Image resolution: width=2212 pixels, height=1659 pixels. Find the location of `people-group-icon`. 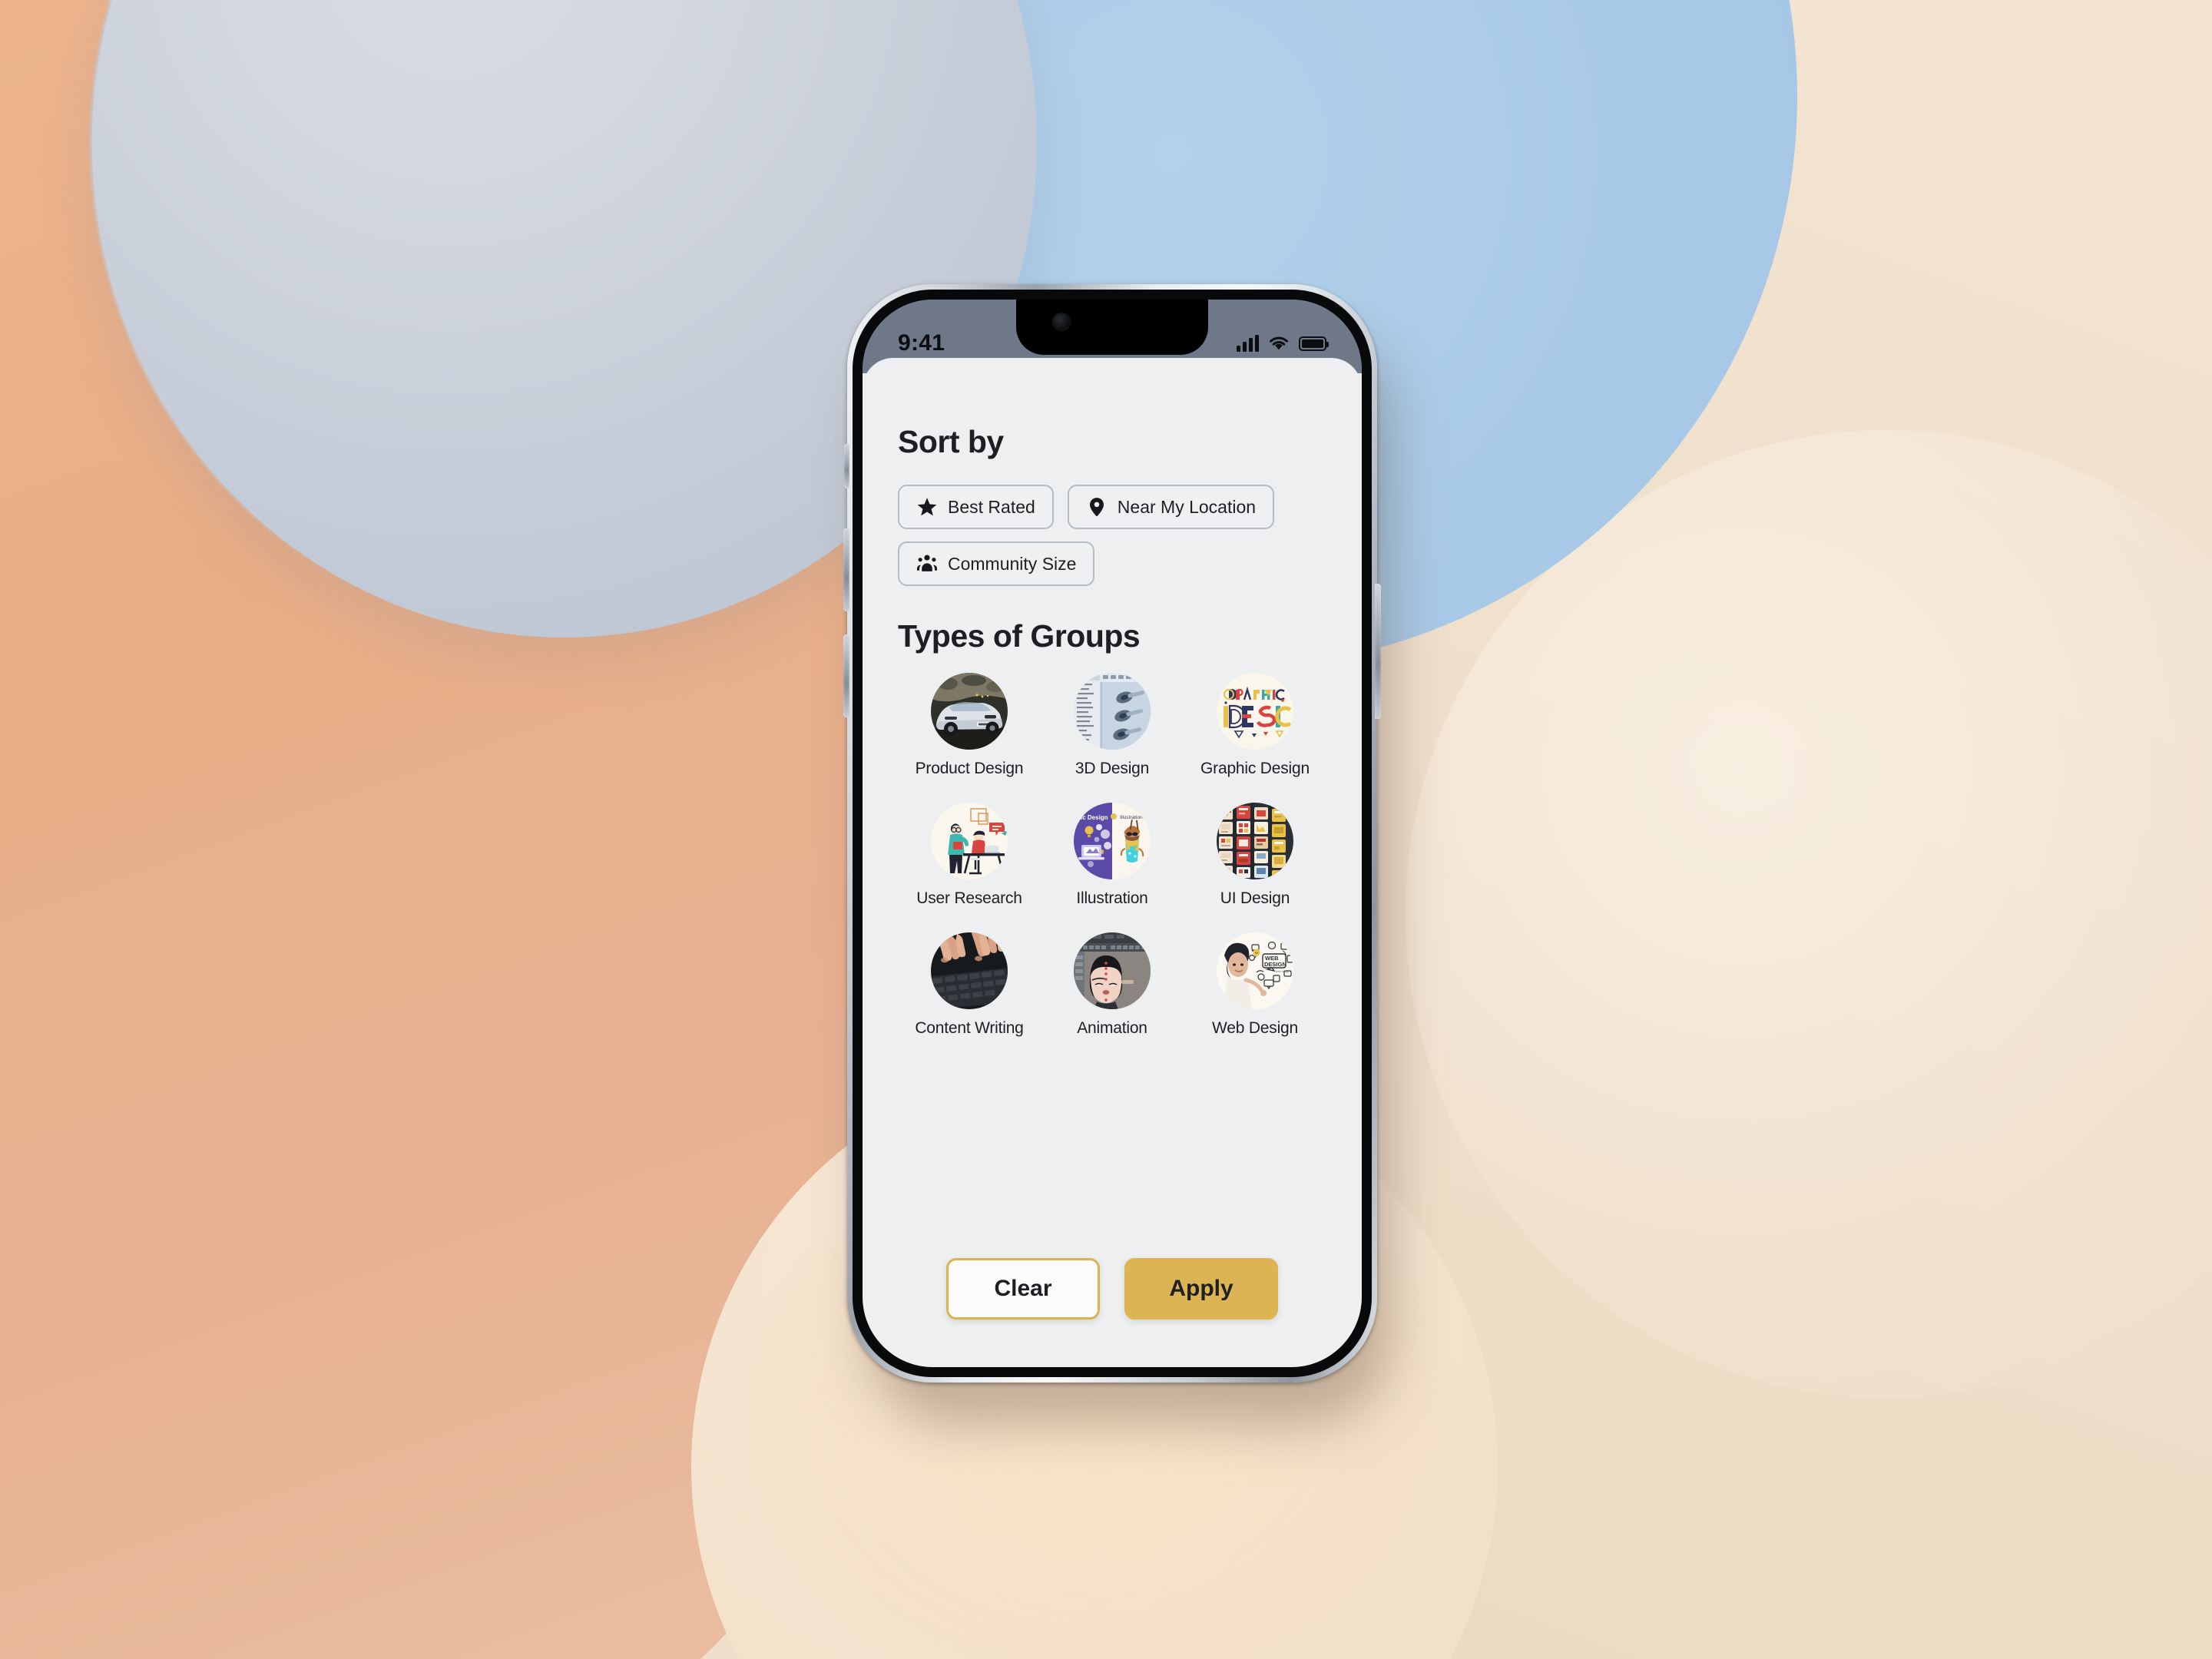

people-group-icon is located at coordinates (927, 563).